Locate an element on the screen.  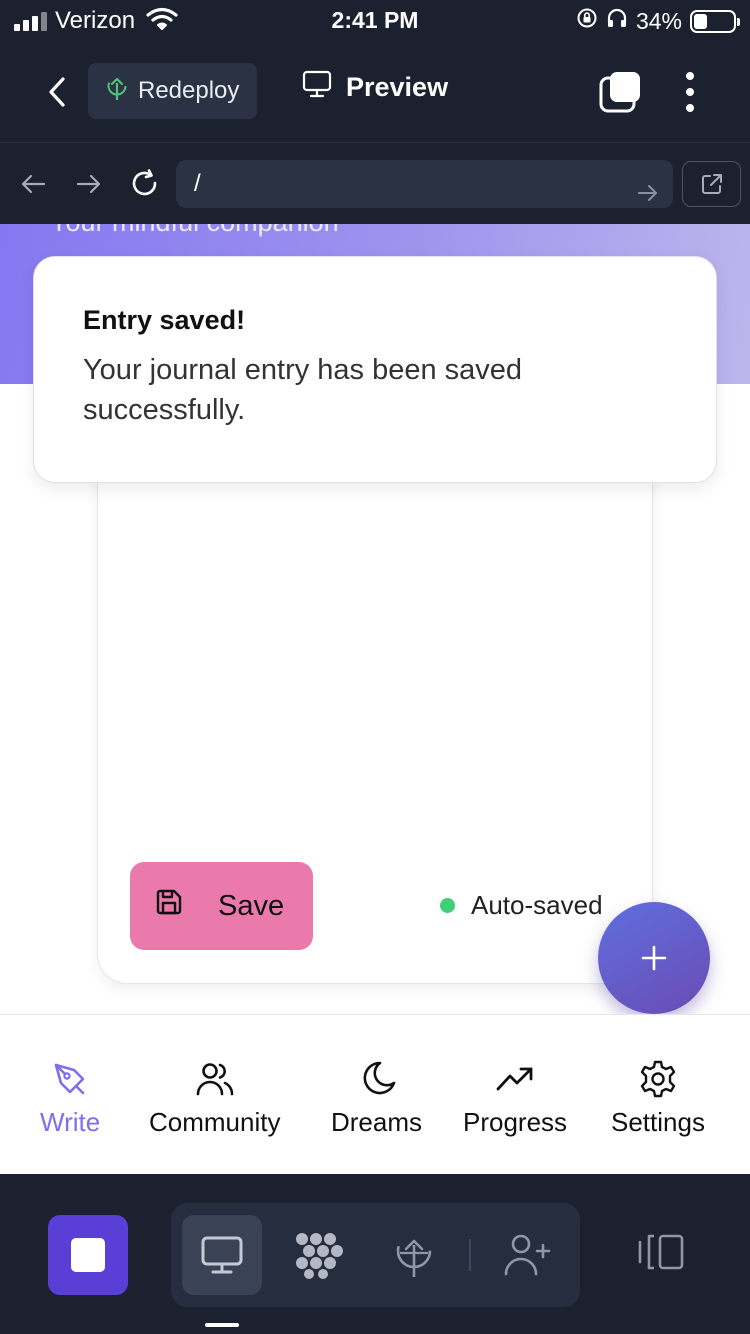
view-switcher is located at coordinates (375, 1255).